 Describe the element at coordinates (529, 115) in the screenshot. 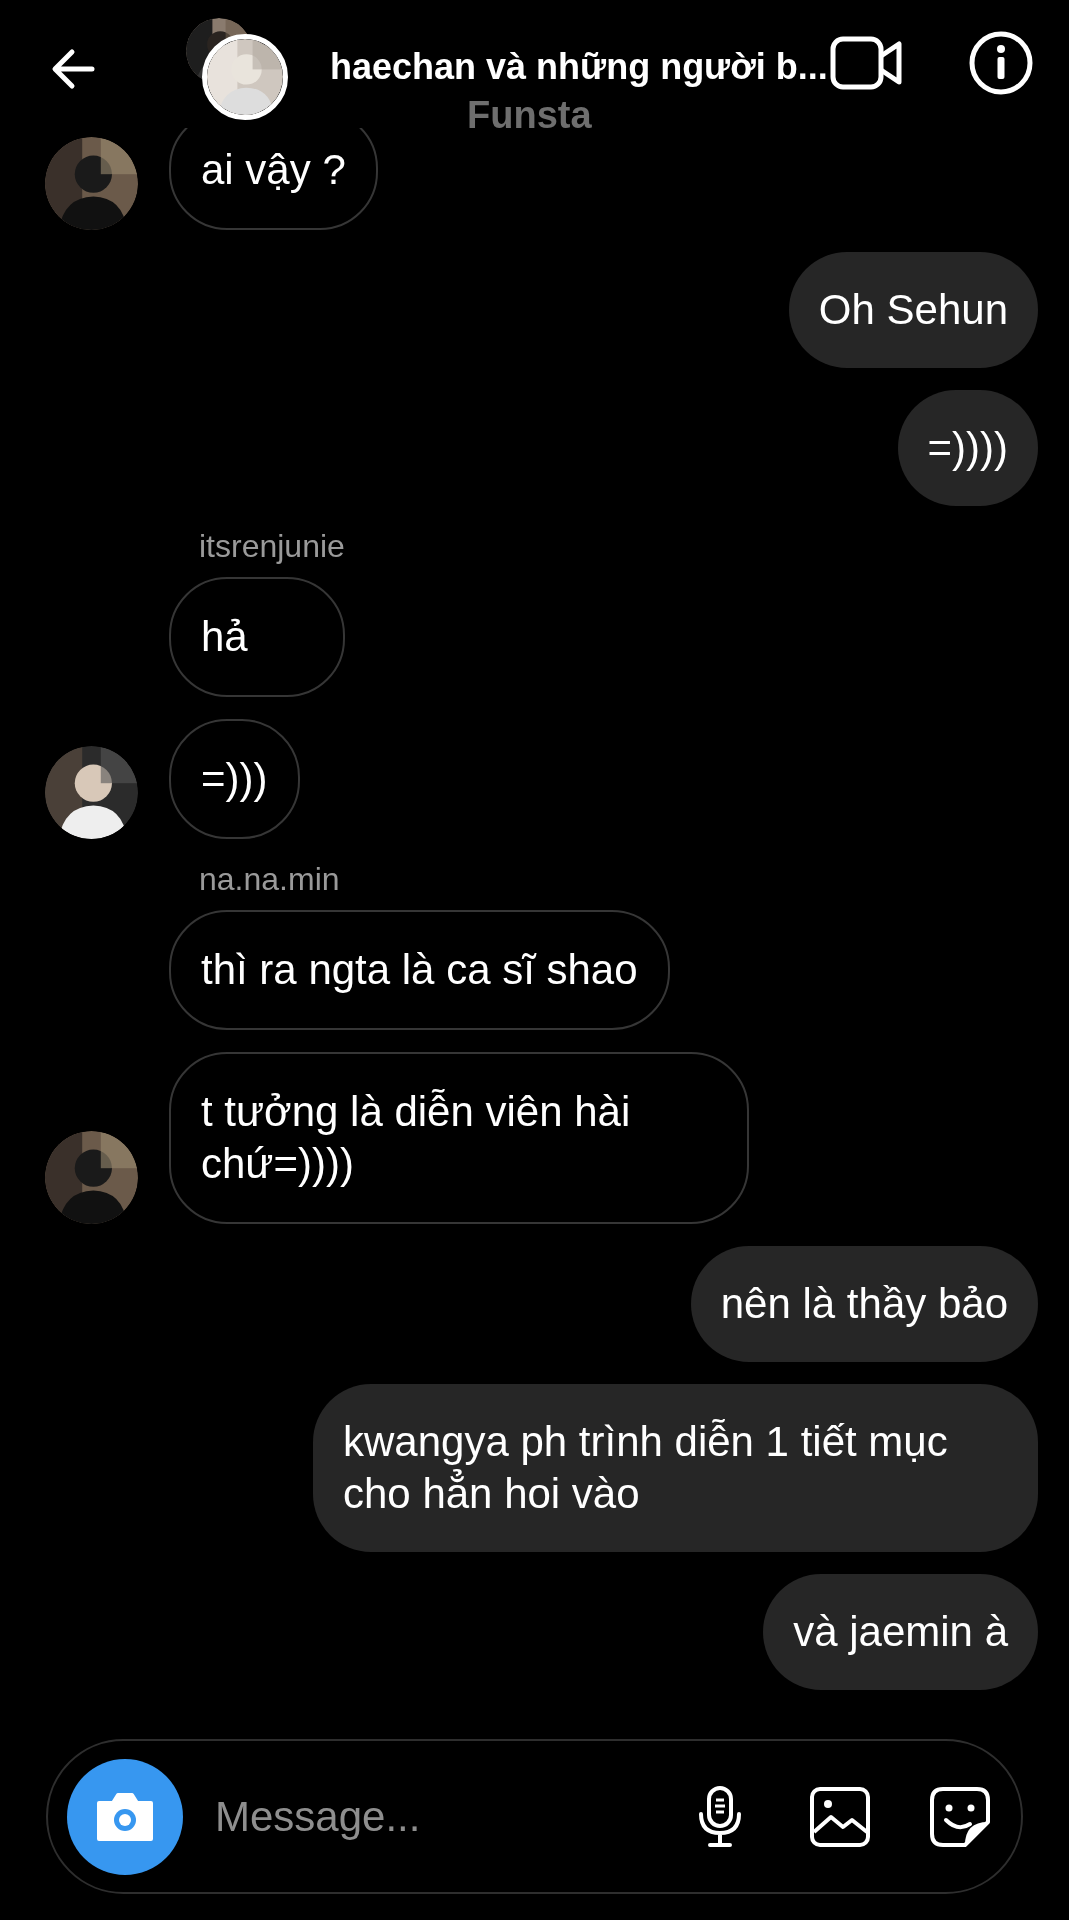

I see `chat-subtitle: Funsta` at that location.